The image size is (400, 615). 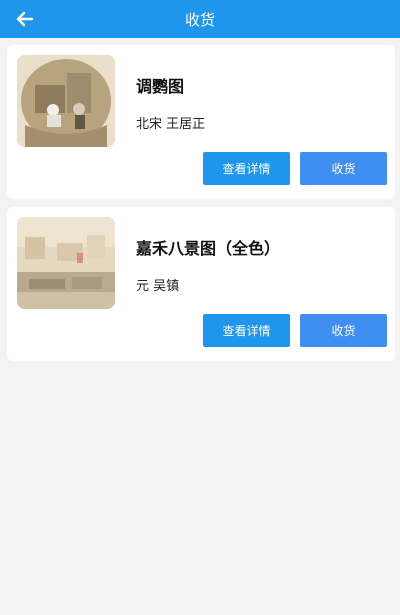 I want to click on item-subtitle: 元 吴镇, so click(x=158, y=286).